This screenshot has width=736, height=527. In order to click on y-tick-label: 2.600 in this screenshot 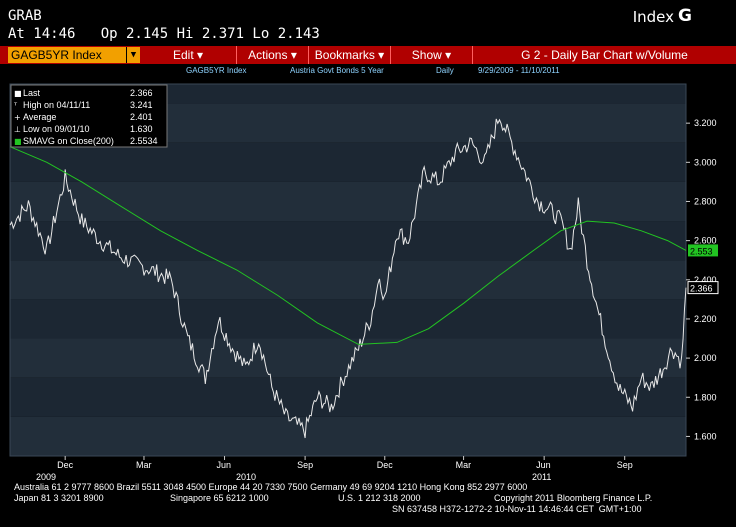, I will do `click(705, 241)`.